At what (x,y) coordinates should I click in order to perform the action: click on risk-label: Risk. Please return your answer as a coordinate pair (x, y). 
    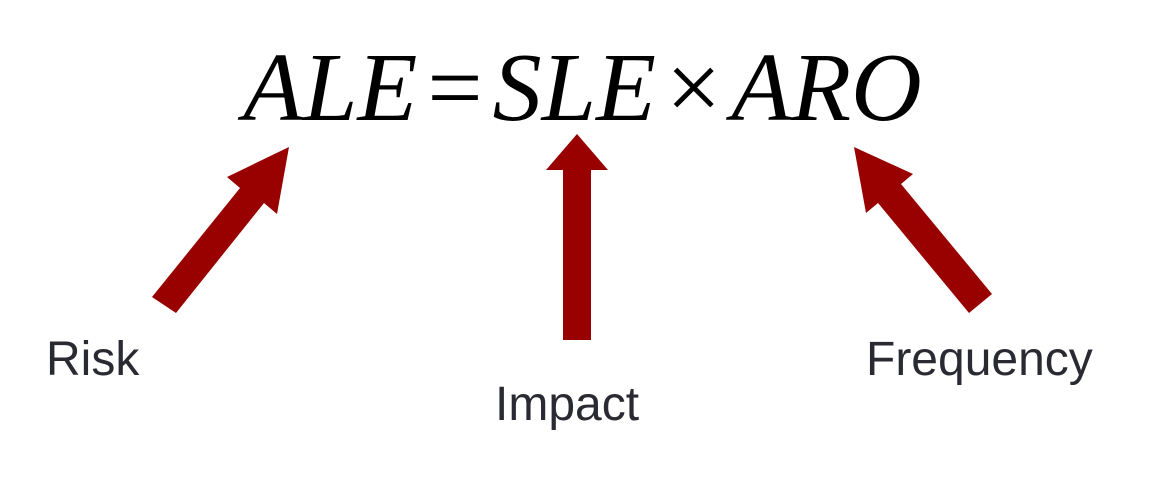
    Looking at the image, I should click on (93, 359).